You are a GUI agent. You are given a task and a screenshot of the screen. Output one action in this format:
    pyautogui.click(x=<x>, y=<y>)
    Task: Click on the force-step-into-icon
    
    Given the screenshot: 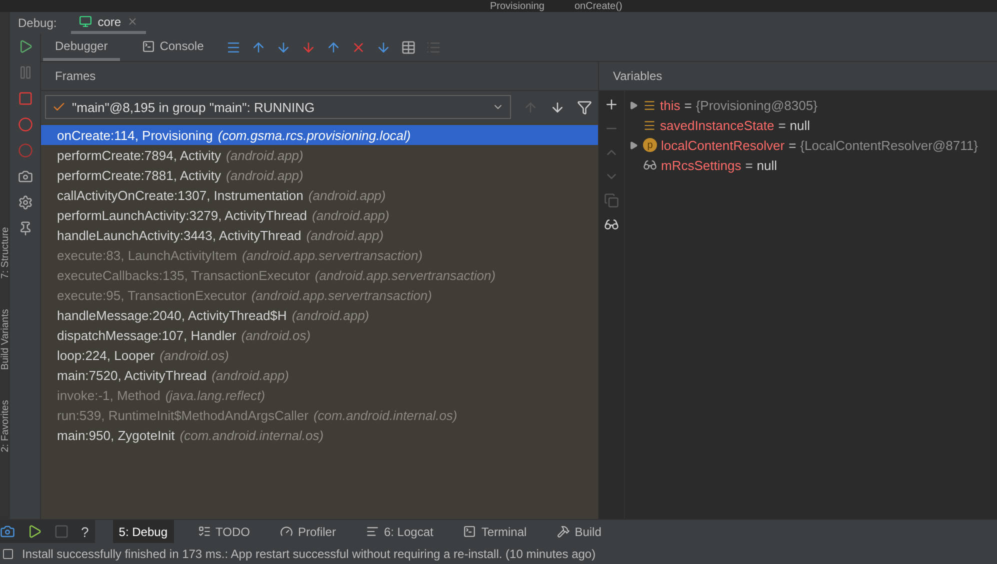 What is the action you would take?
    pyautogui.click(x=308, y=47)
    